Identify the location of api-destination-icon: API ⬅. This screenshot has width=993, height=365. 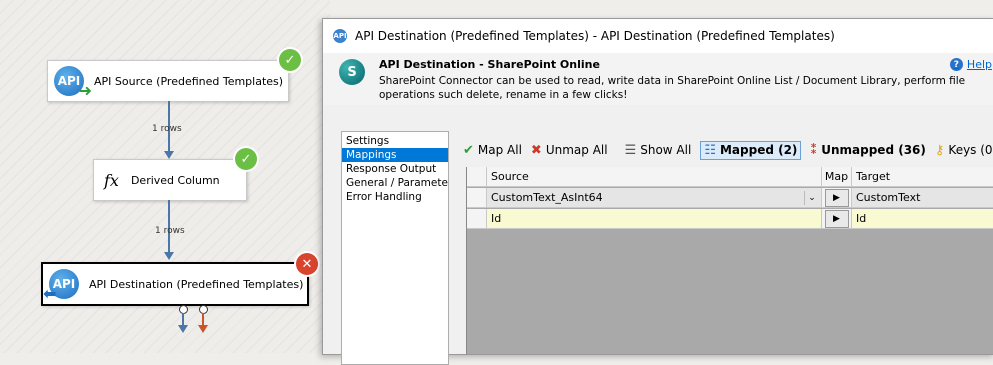
(61, 286).